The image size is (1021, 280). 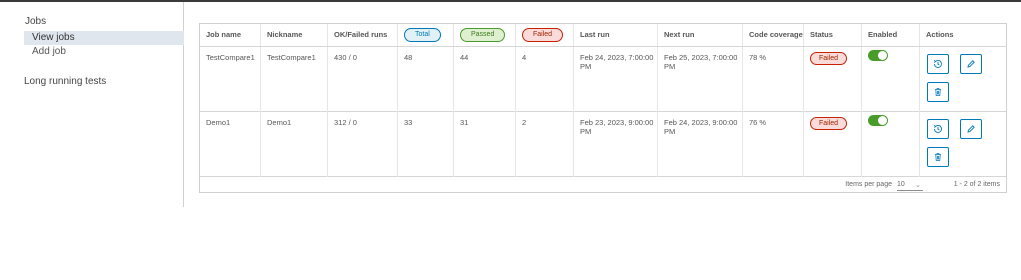 What do you see at coordinates (868, 184) in the screenshot?
I see `items-per-page-label: Items per page` at bounding box center [868, 184].